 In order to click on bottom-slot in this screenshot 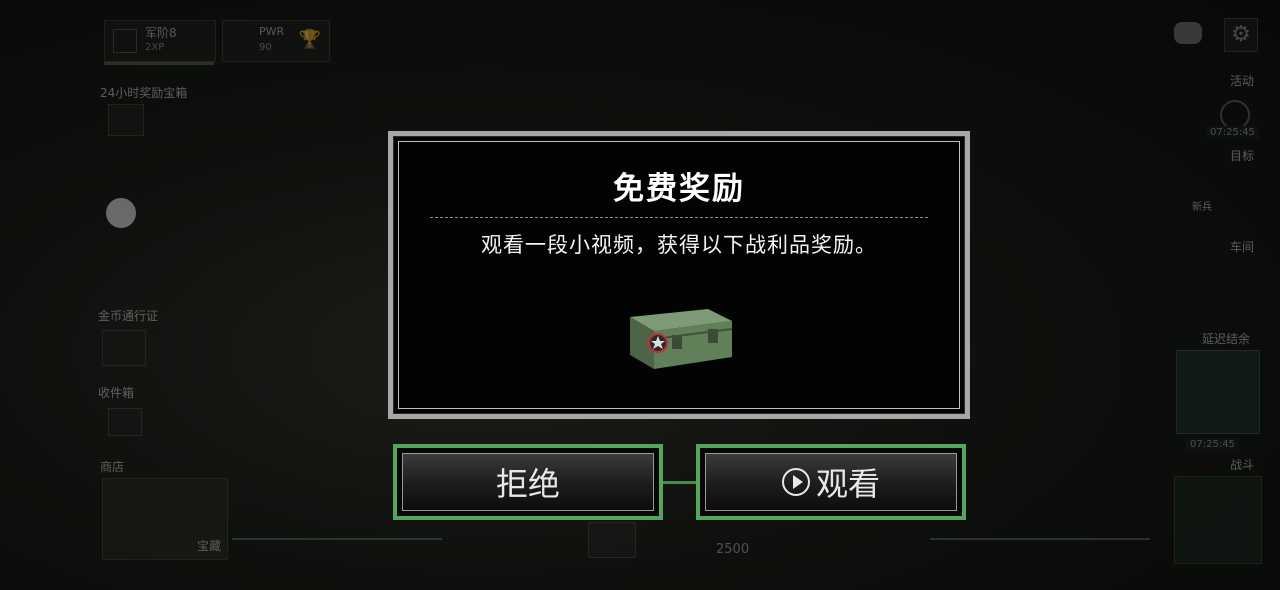, I will do `click(612, 540)`.